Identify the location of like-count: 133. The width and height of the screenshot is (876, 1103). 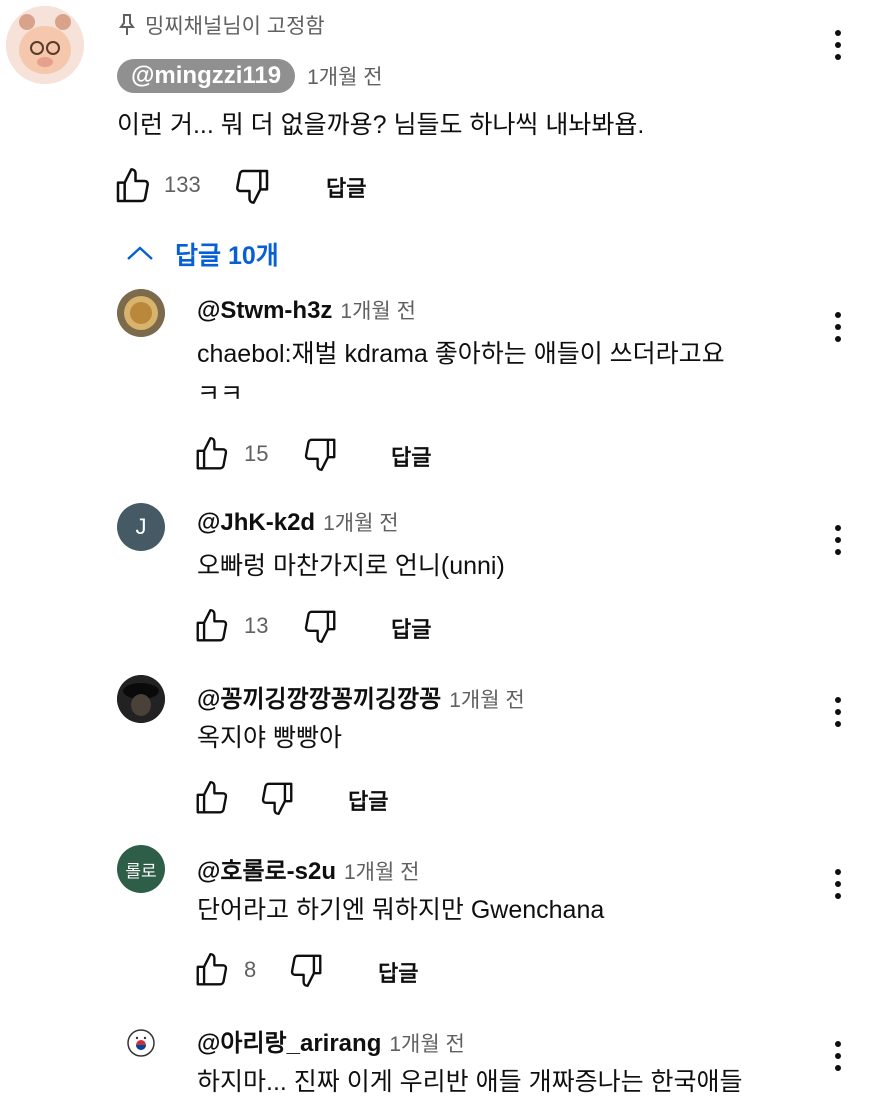
(182, 184).